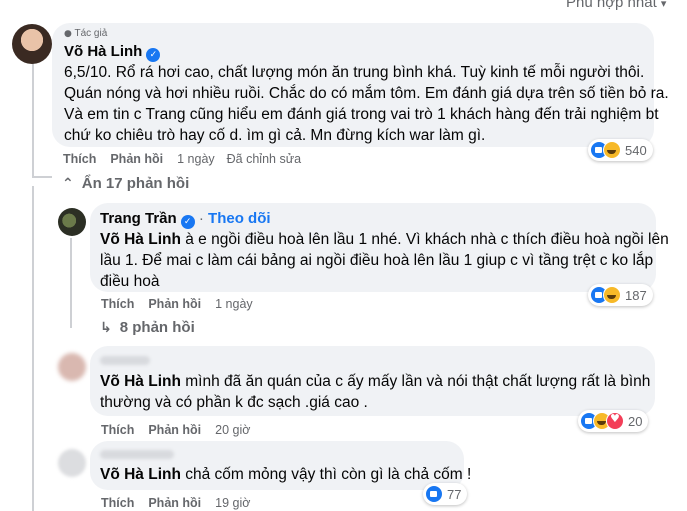 Image resolution: width=687 pixels, height=511 pixels. I want to click on comment-author: Võ Hà Linh ✓, so click(112, 52).